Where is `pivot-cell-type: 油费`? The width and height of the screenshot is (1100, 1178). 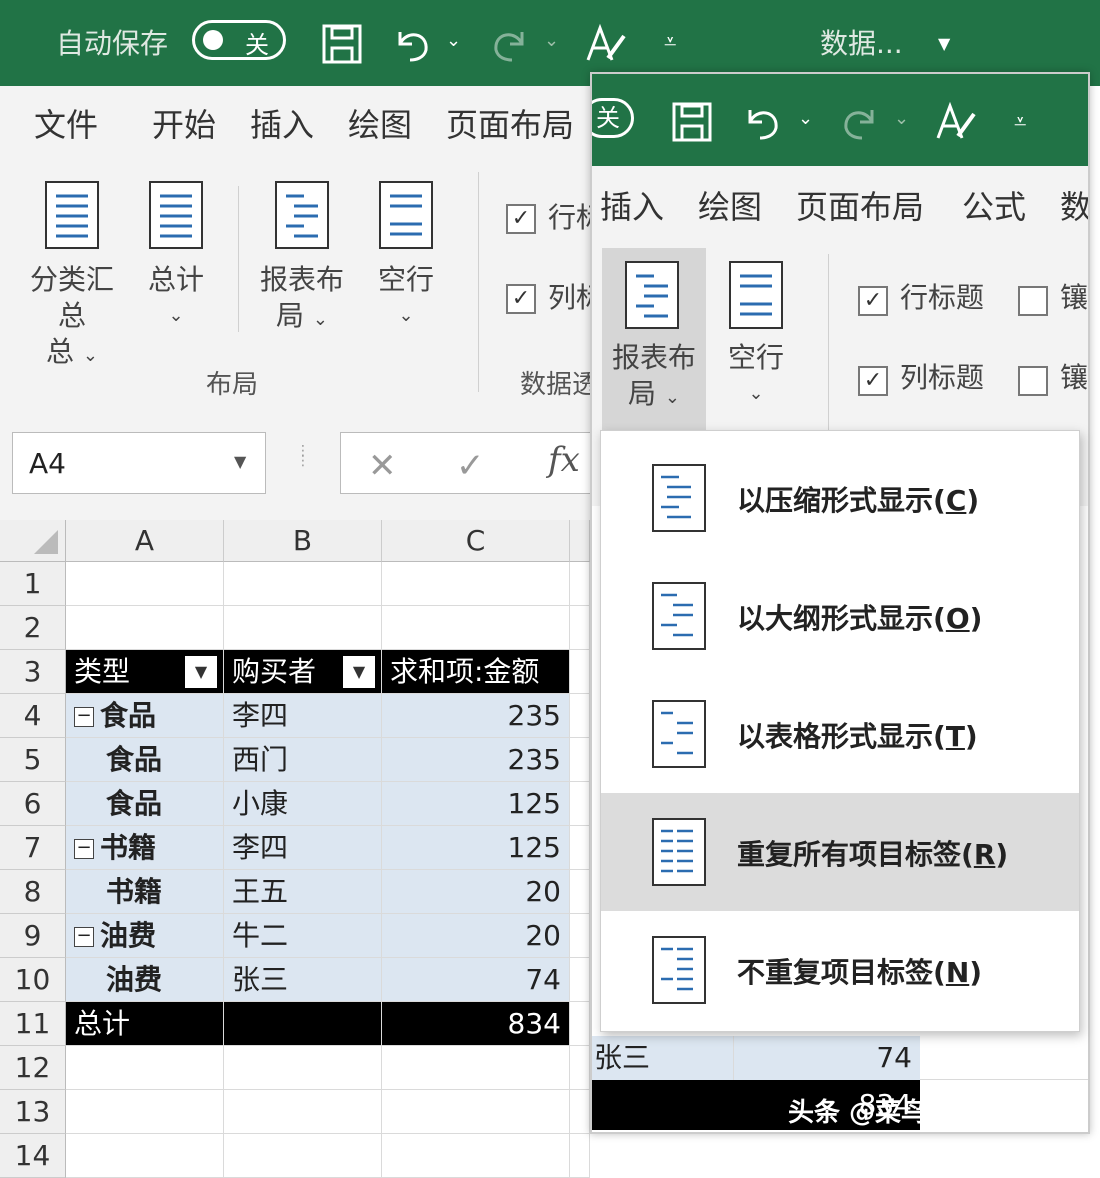
pivot-cell-type: 油费 is located at coordinates (145, 980).